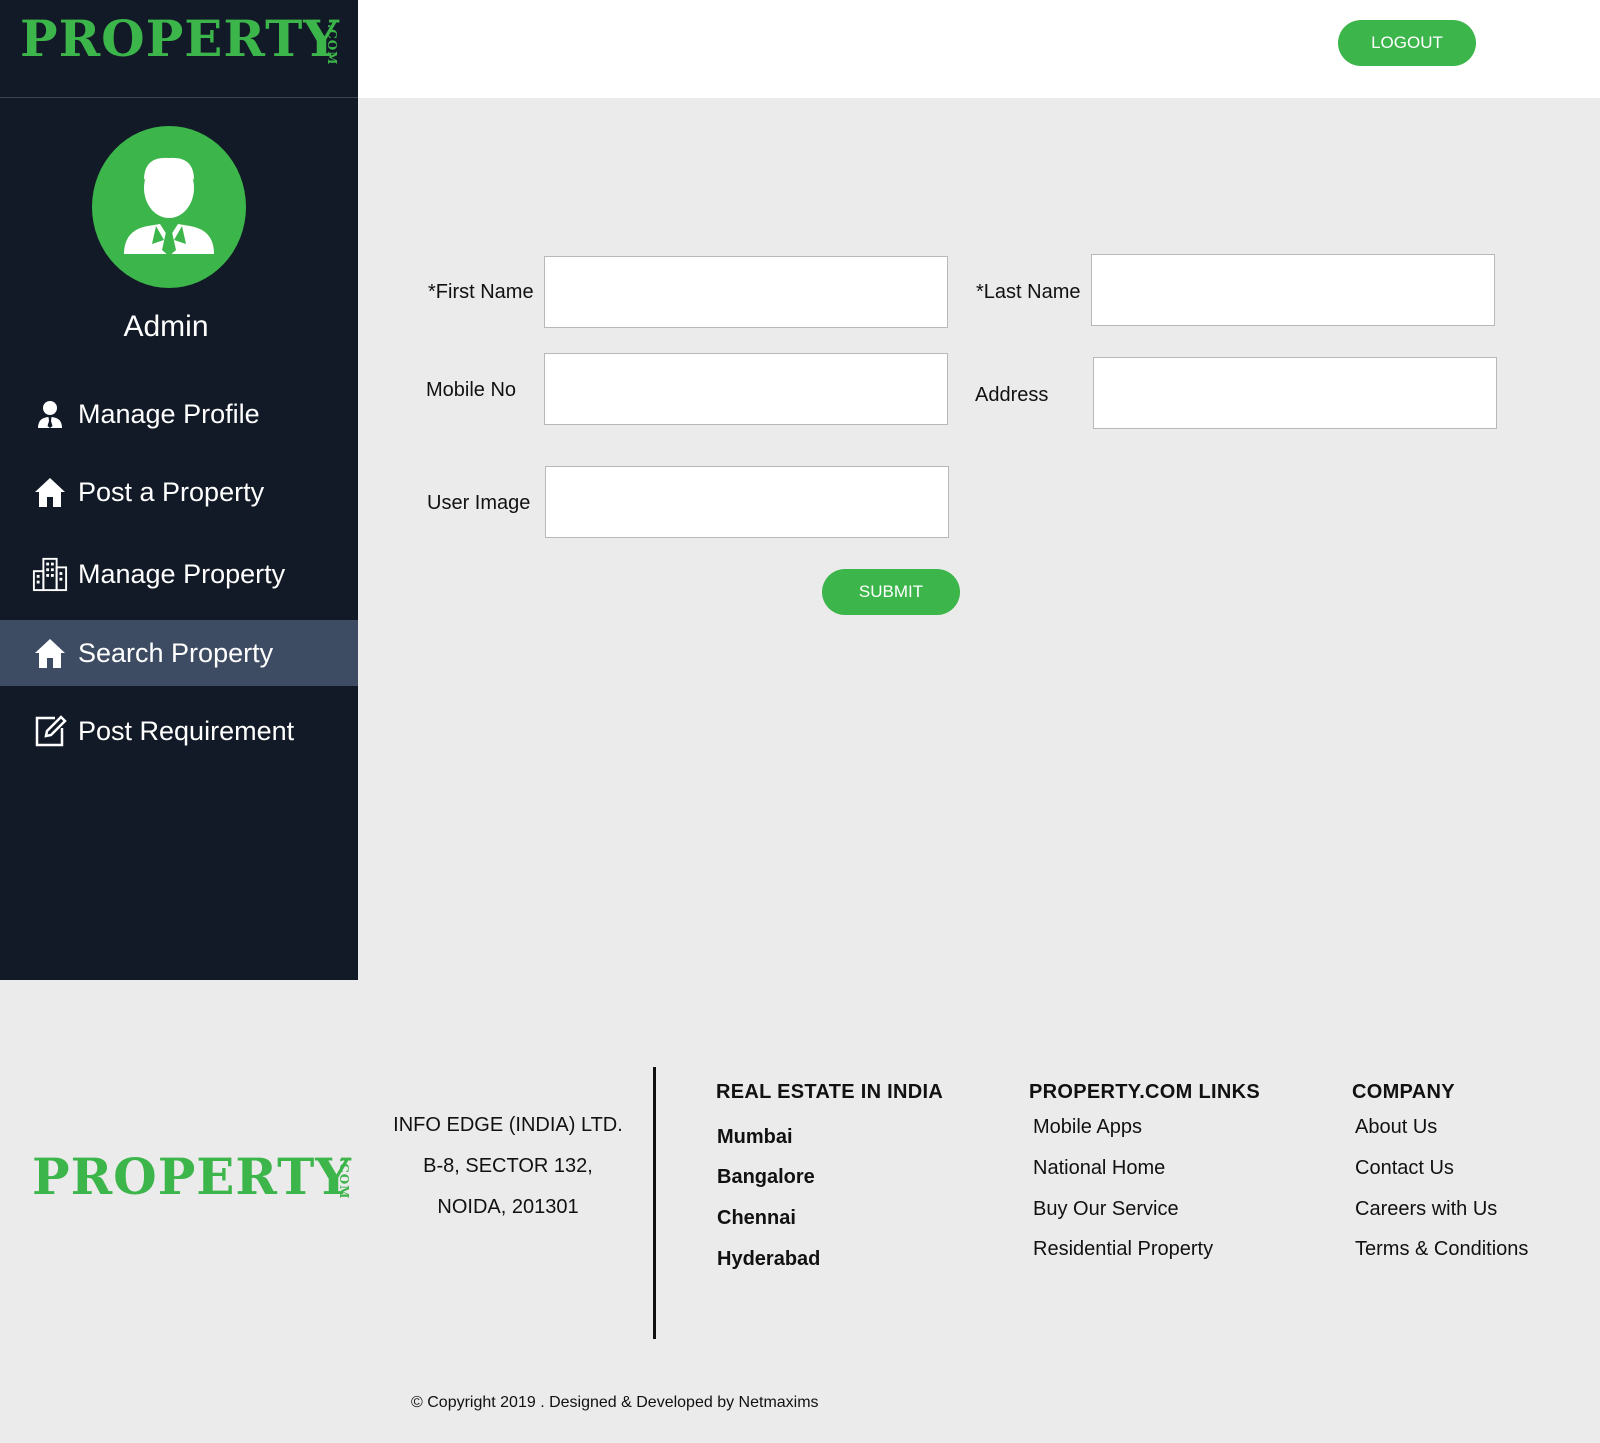 The image size is (1600, 1443). I want to click on footer-link: Mobile Apps, so click(1087, 1127).